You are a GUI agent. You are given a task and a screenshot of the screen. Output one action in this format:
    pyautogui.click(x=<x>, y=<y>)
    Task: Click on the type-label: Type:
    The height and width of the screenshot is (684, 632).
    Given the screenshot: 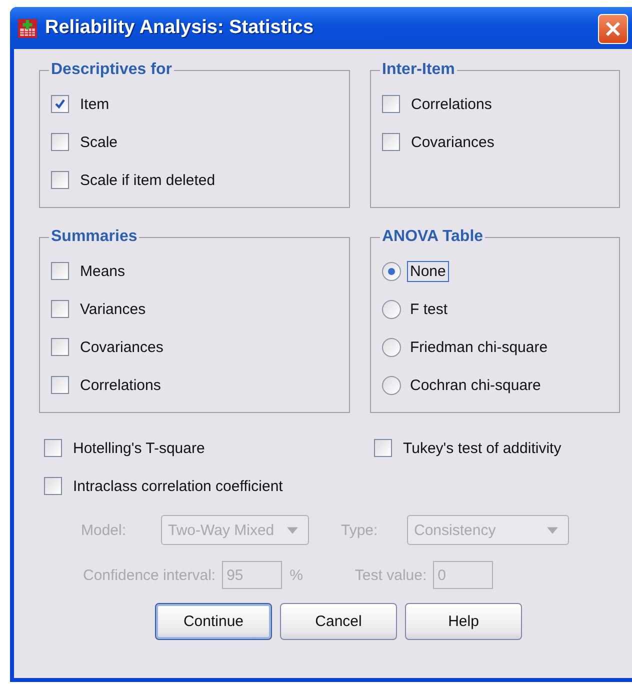 What is the action you would take?
    pyautogui.click(x=360, y=530)
    